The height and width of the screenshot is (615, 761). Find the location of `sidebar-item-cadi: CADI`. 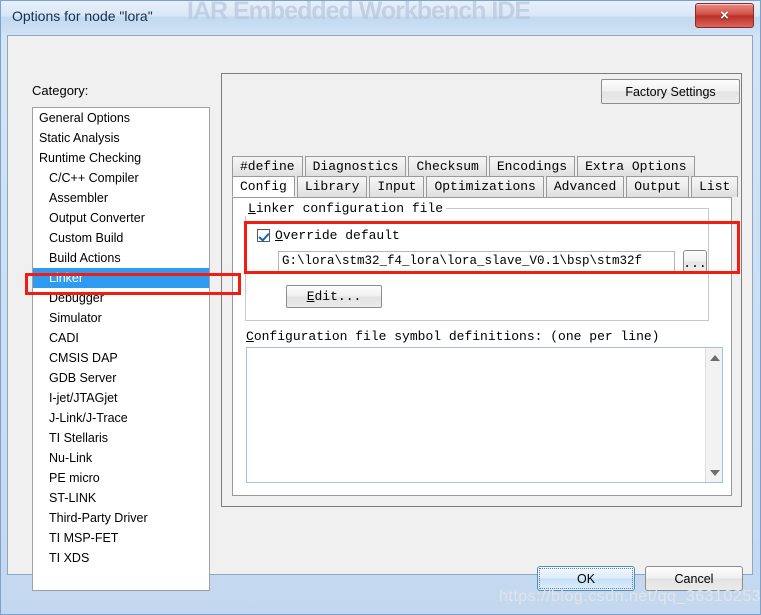

sidebar-item-cadi: CADI is located at coordinates (121, 338).